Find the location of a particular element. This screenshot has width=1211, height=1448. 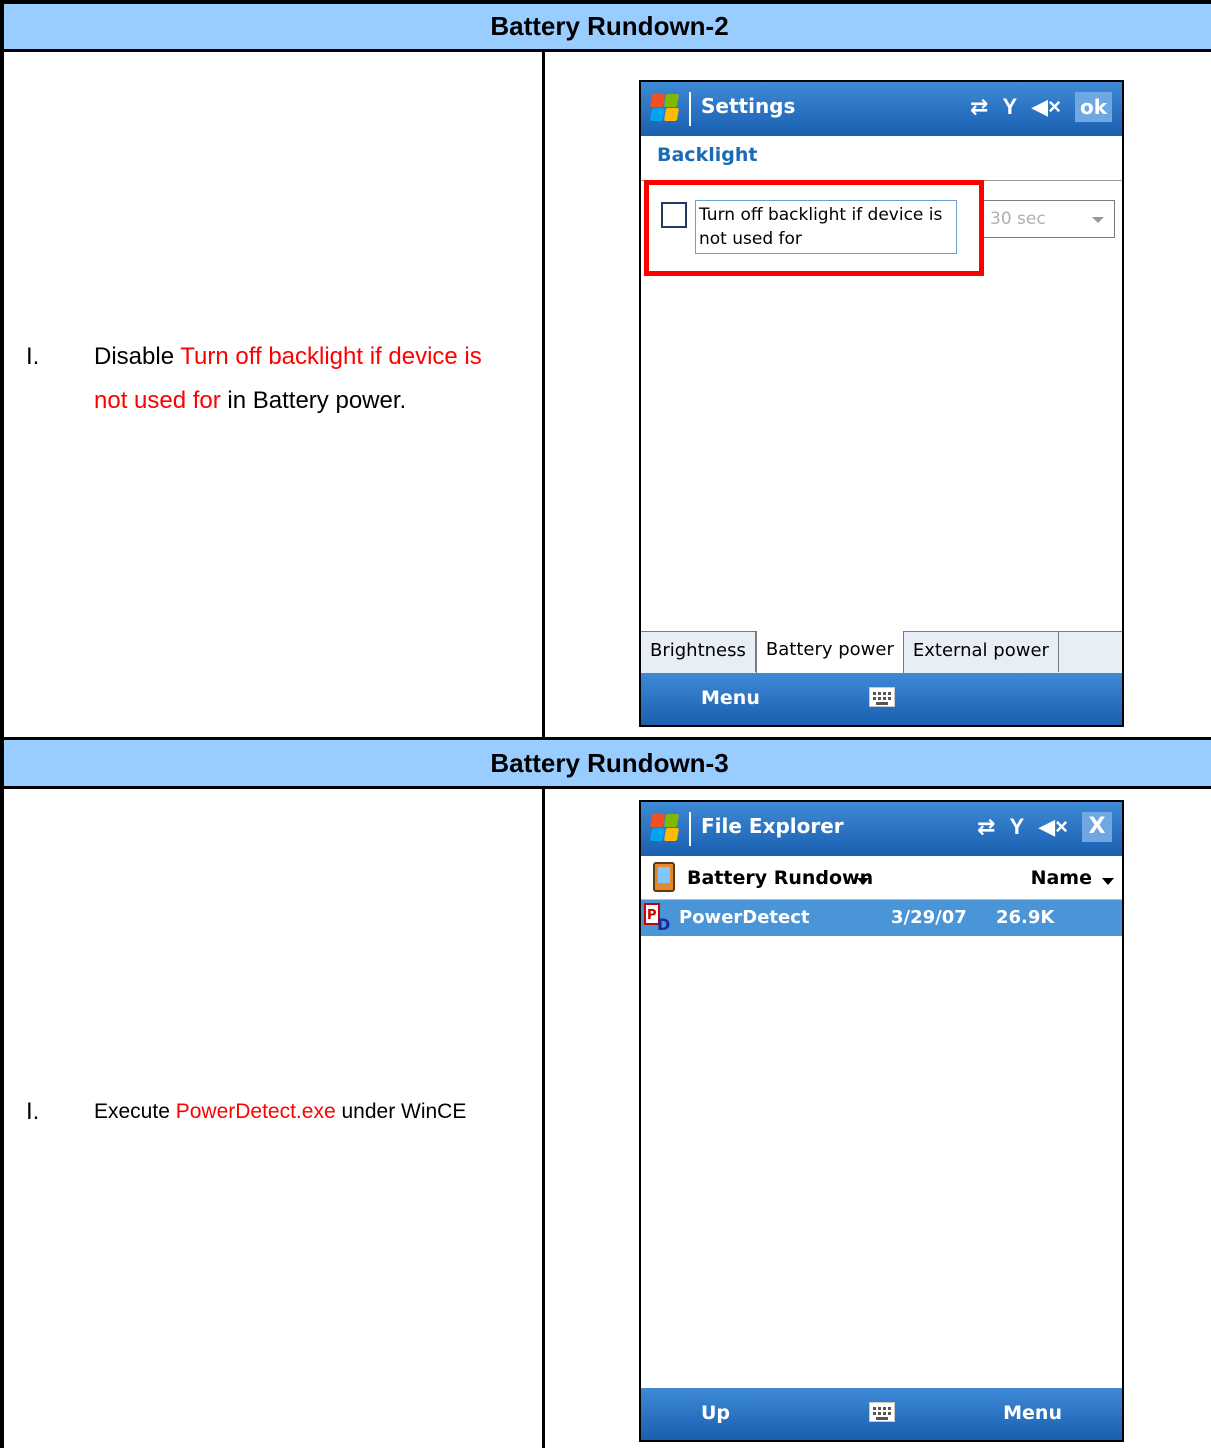

step-text: Execute PowerDetect.exe under WinCE is located at coordinates (294, 1112).